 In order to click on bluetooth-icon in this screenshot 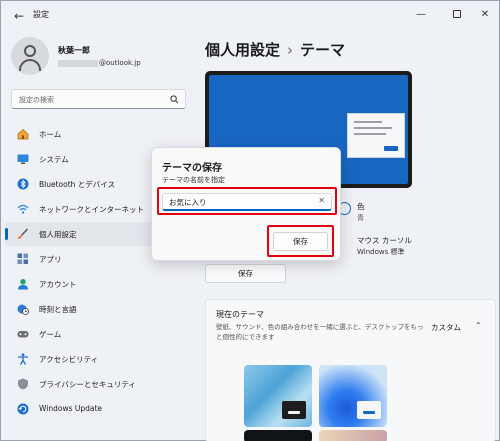, I will do `click(23, 184)`.